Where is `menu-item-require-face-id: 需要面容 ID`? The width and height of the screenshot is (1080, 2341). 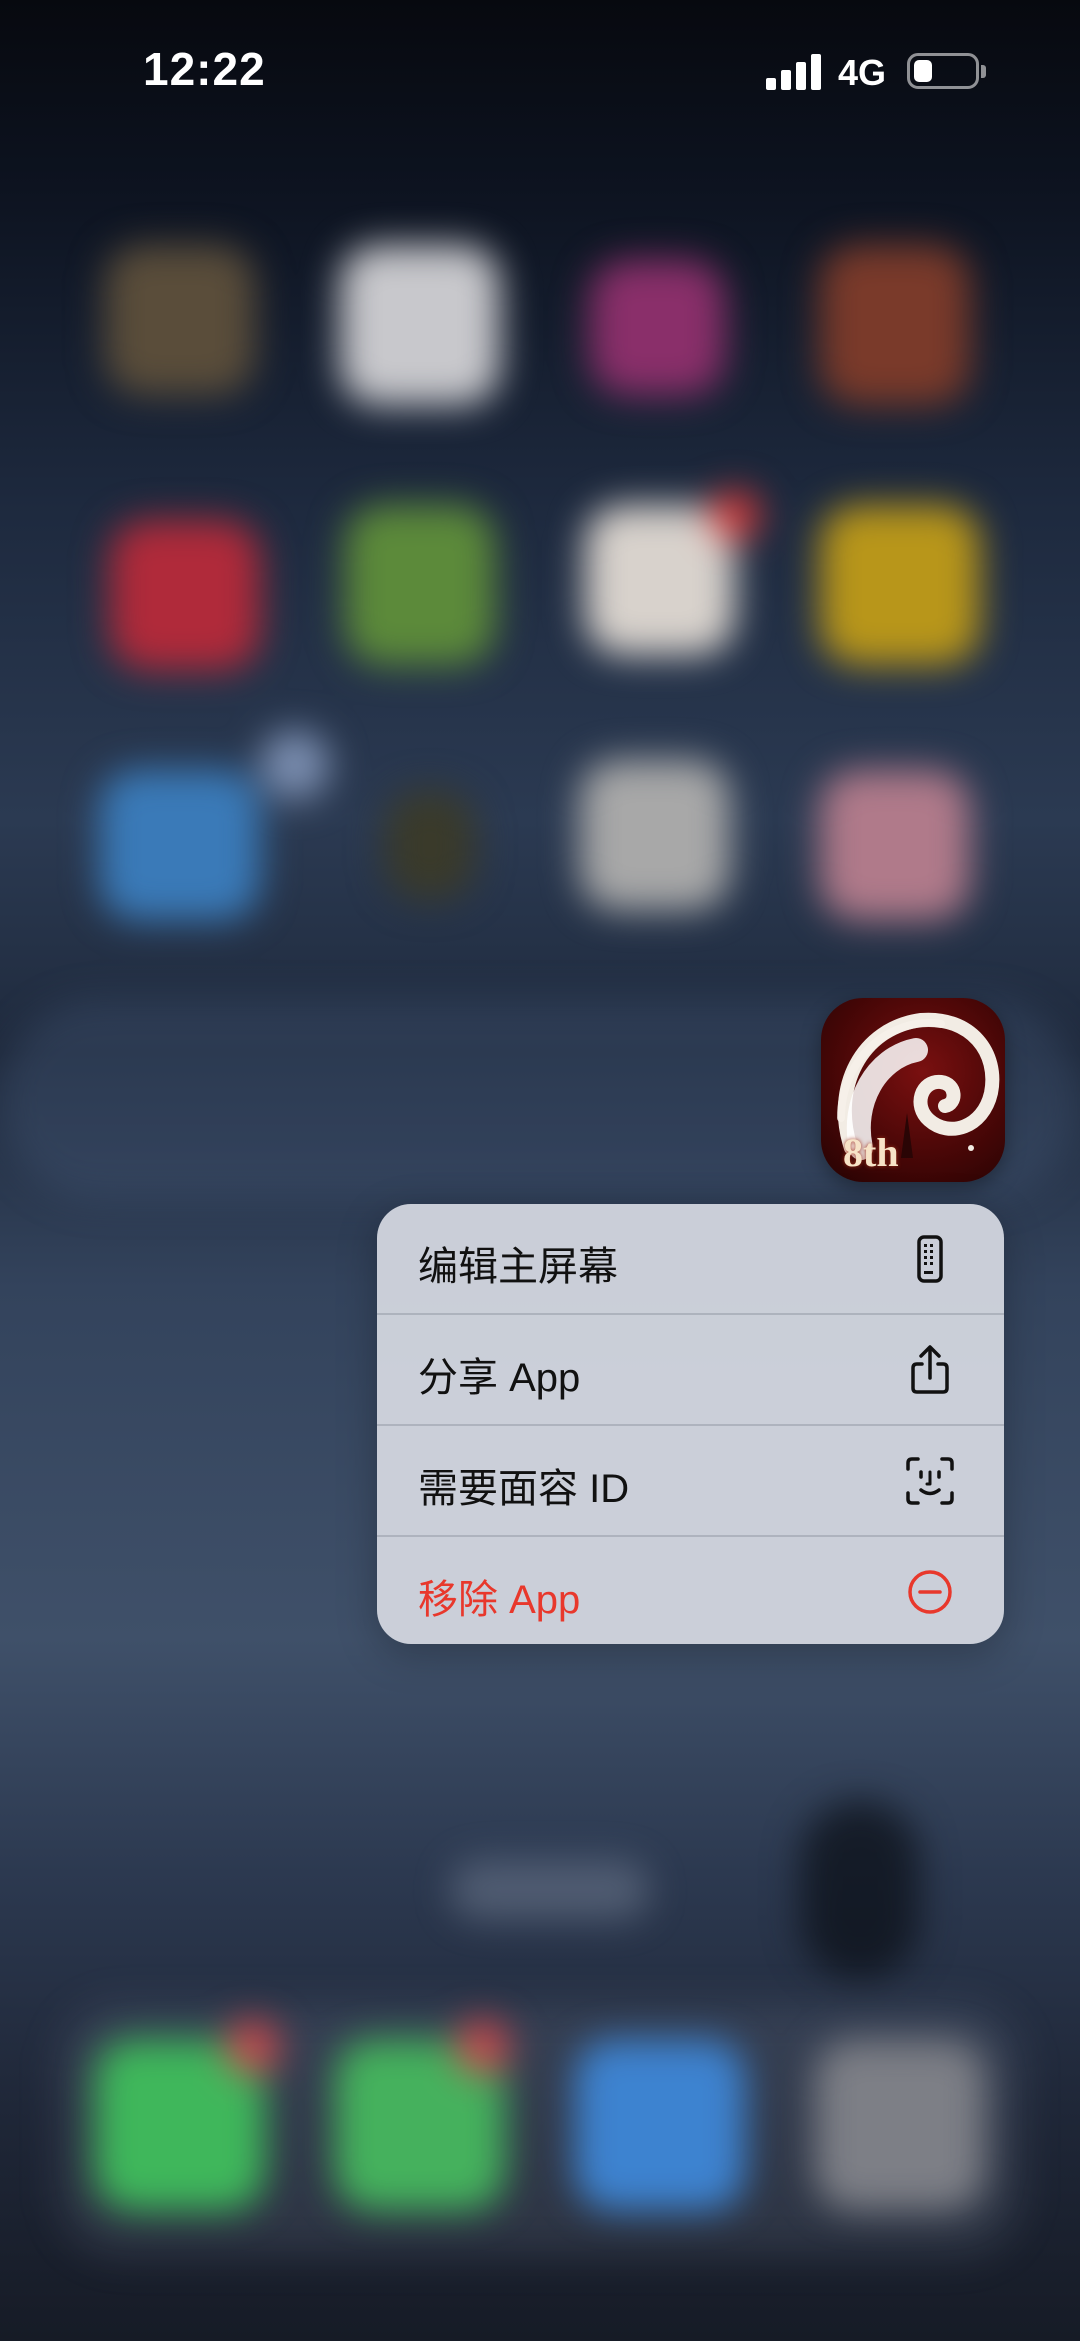 menu-item-require-face-id: 需要面容 ID is located at coordinates (690, 1481).